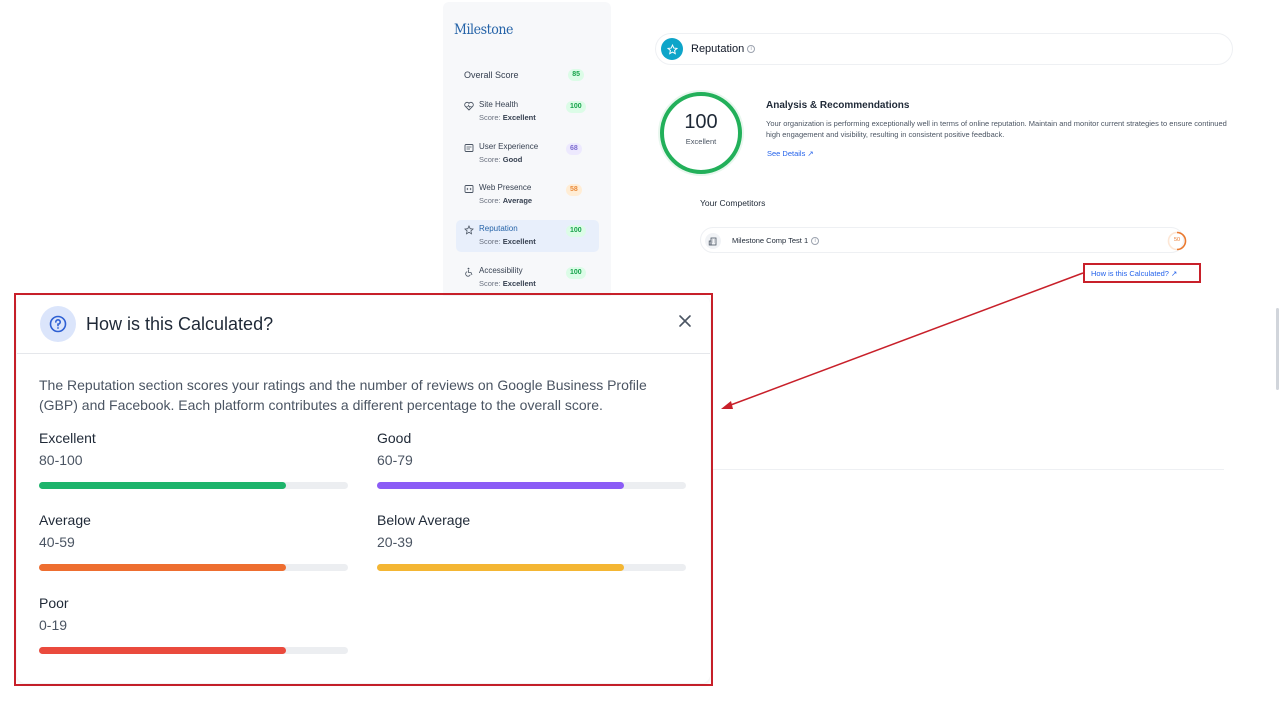 Image resolution: width=1280 pixels, height=720 pixels. I want to click on score-label: Excellent, so click(701, 141).